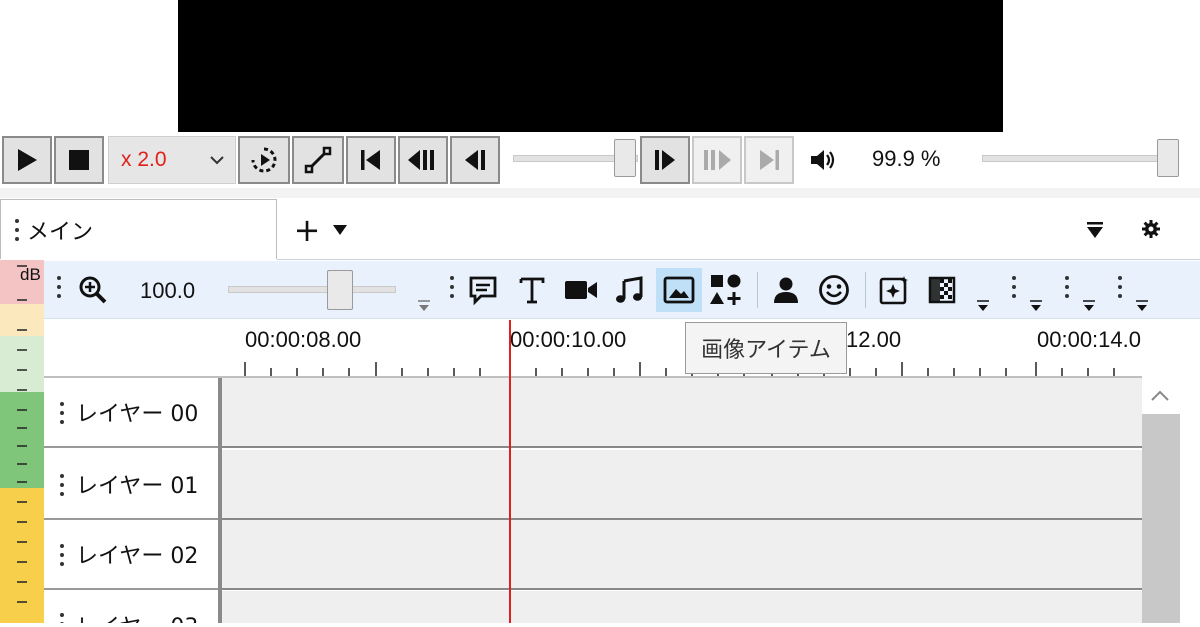 This screenshot has height=627, width=1200. I want to click on effect-item-button, so click(894, 290).